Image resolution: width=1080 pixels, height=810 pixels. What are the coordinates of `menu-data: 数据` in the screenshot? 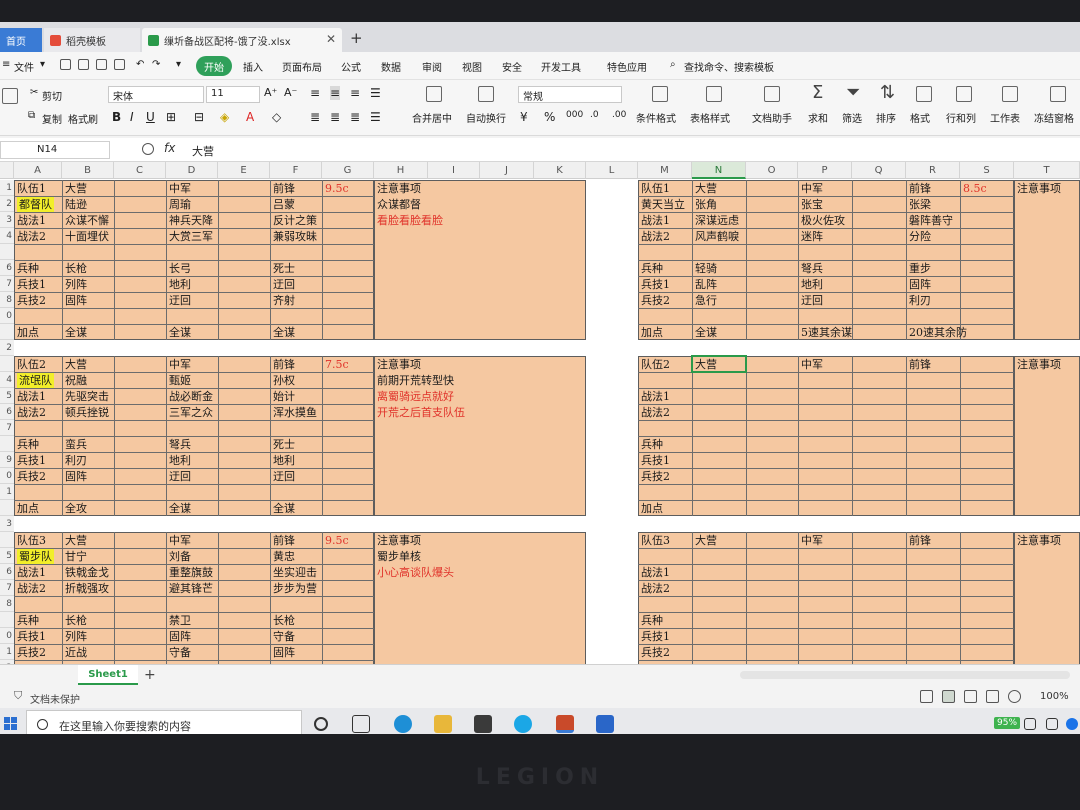 It's located at (391, 66).